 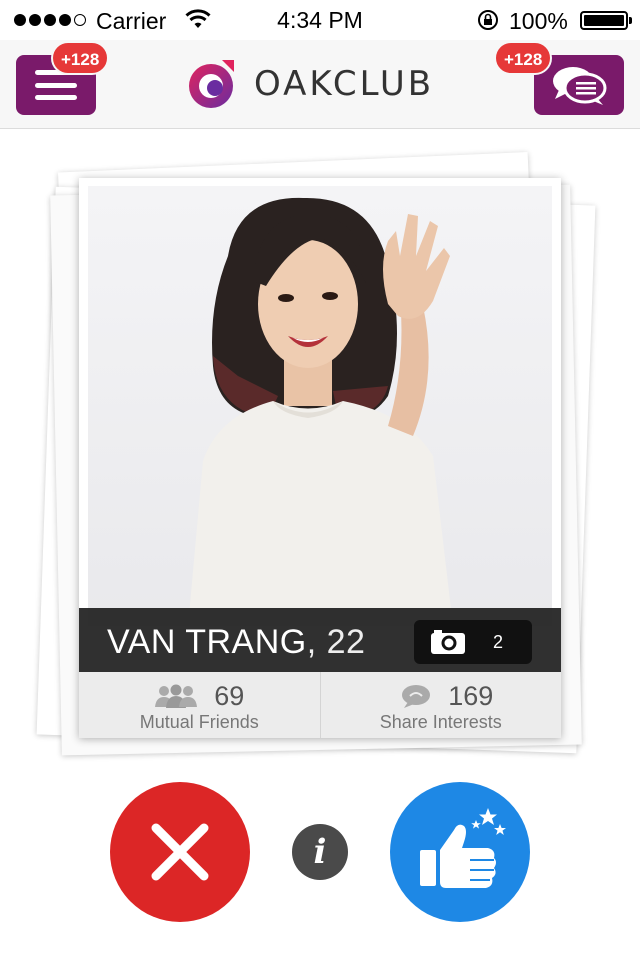 I want to click on chat-bubbles-icon, so click(x=580, y=86).